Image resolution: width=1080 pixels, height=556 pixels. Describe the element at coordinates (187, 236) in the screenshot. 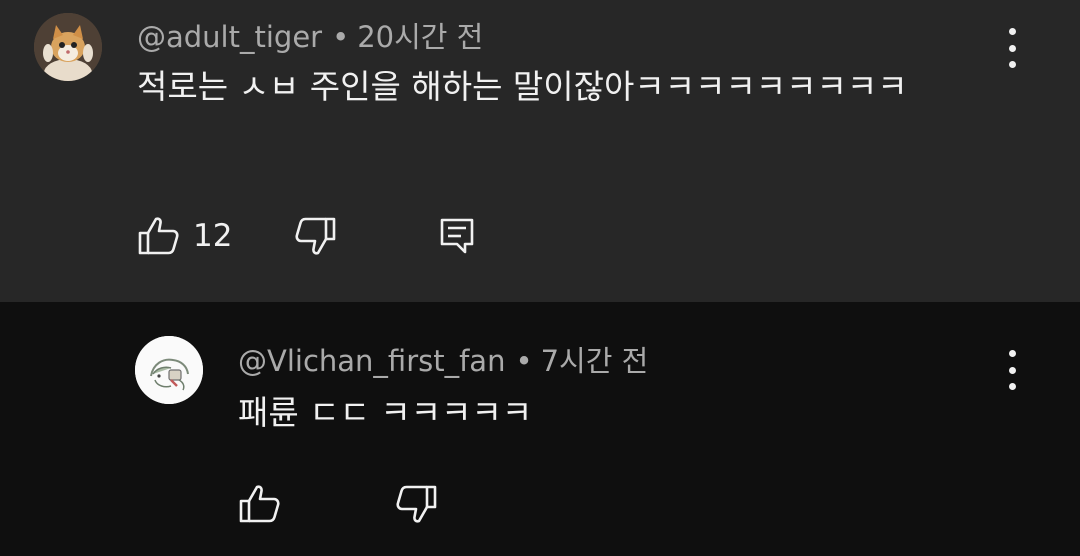

I see `like-button: 12` at that location.